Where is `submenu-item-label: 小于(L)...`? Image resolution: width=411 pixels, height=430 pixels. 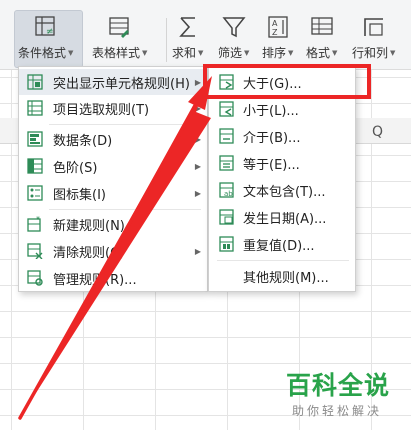
submenu-item-label: 小于(L)... is located at coordinates (271, 111).